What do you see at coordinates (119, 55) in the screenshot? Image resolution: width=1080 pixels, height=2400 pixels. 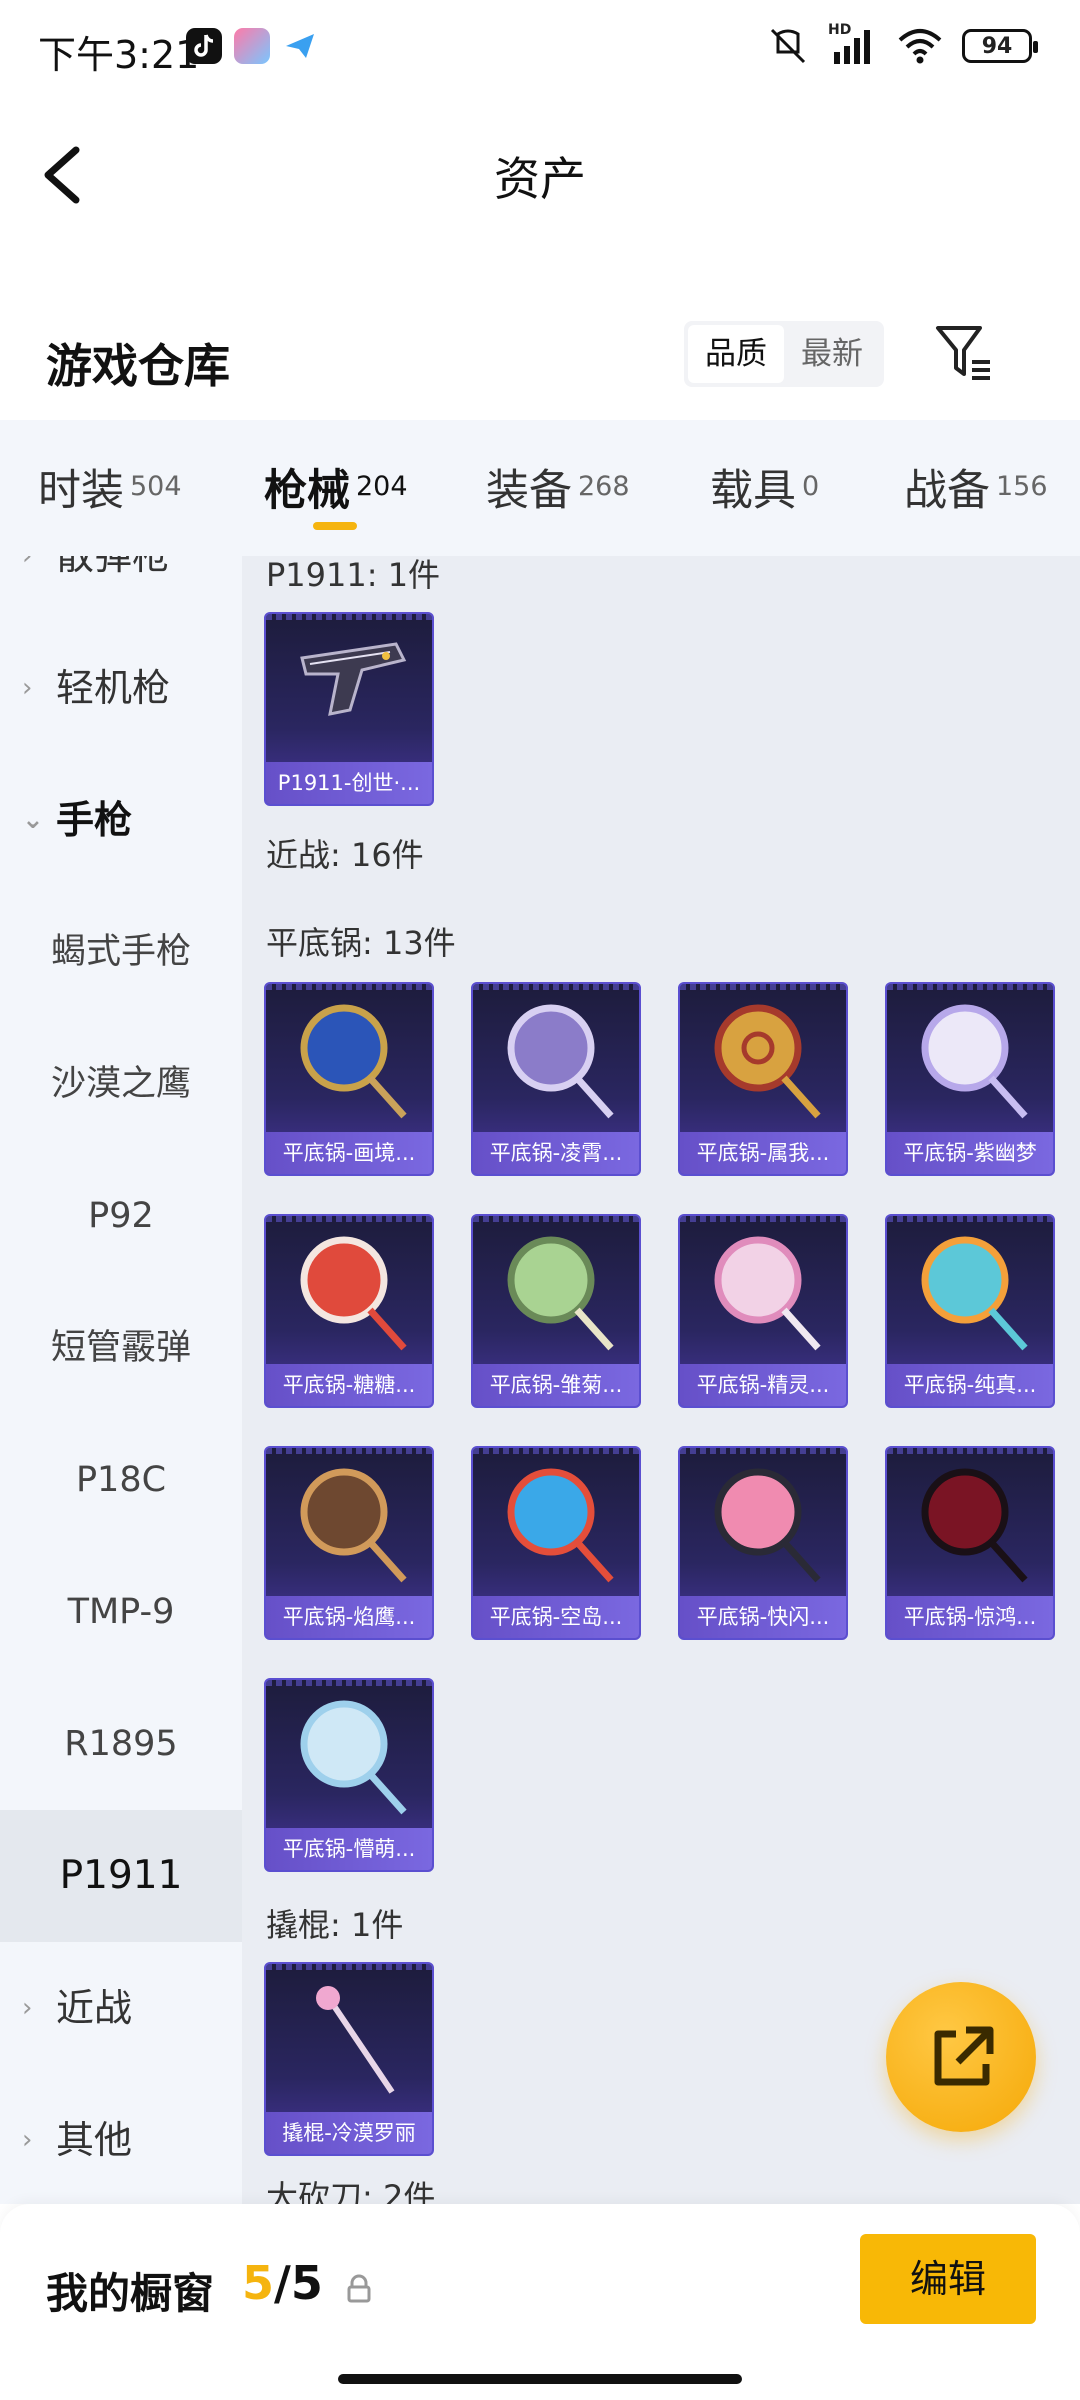 I see `status-time: 下午3:21` at bounding box center [119, 55].